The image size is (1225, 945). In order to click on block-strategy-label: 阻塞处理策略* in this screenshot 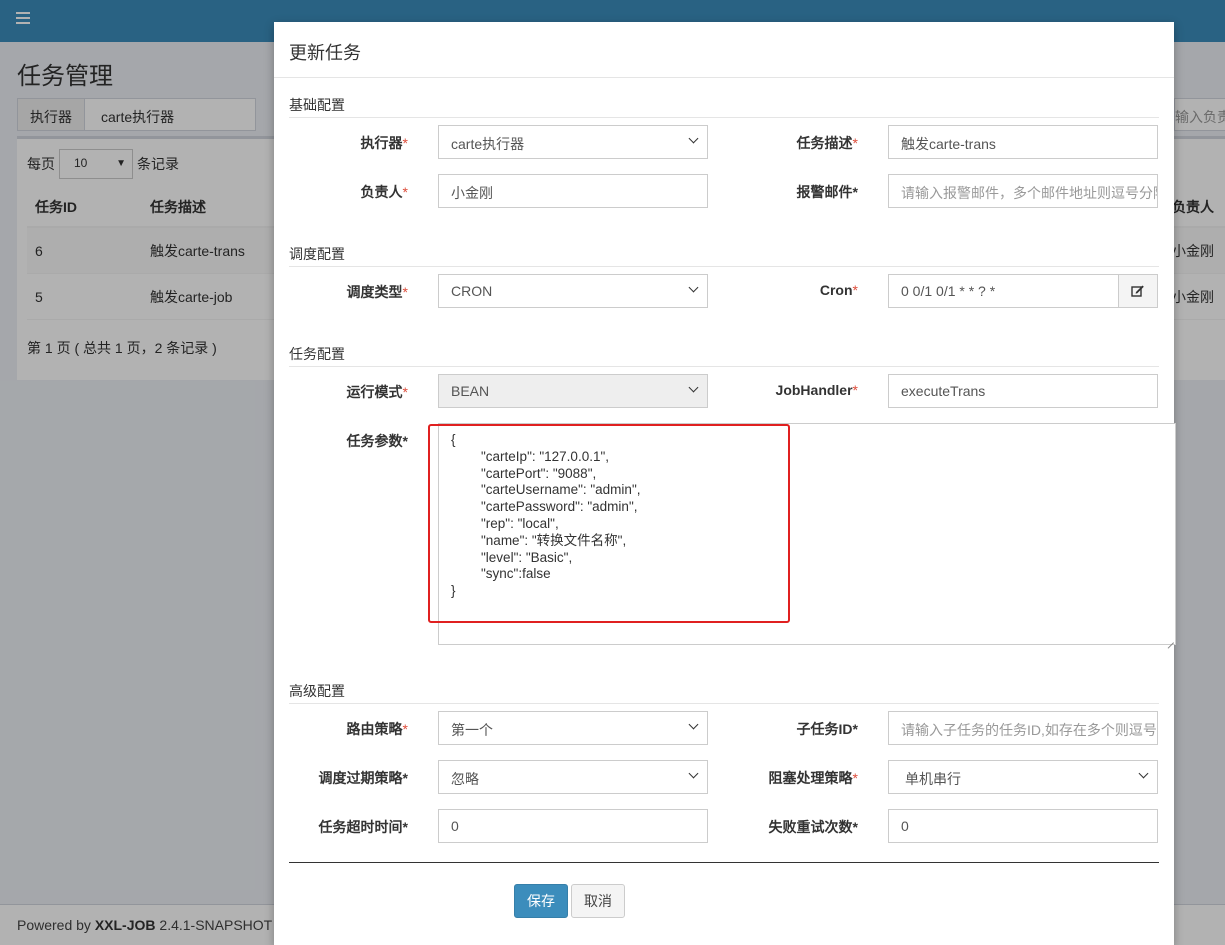, I will do `click(793, 778)`.